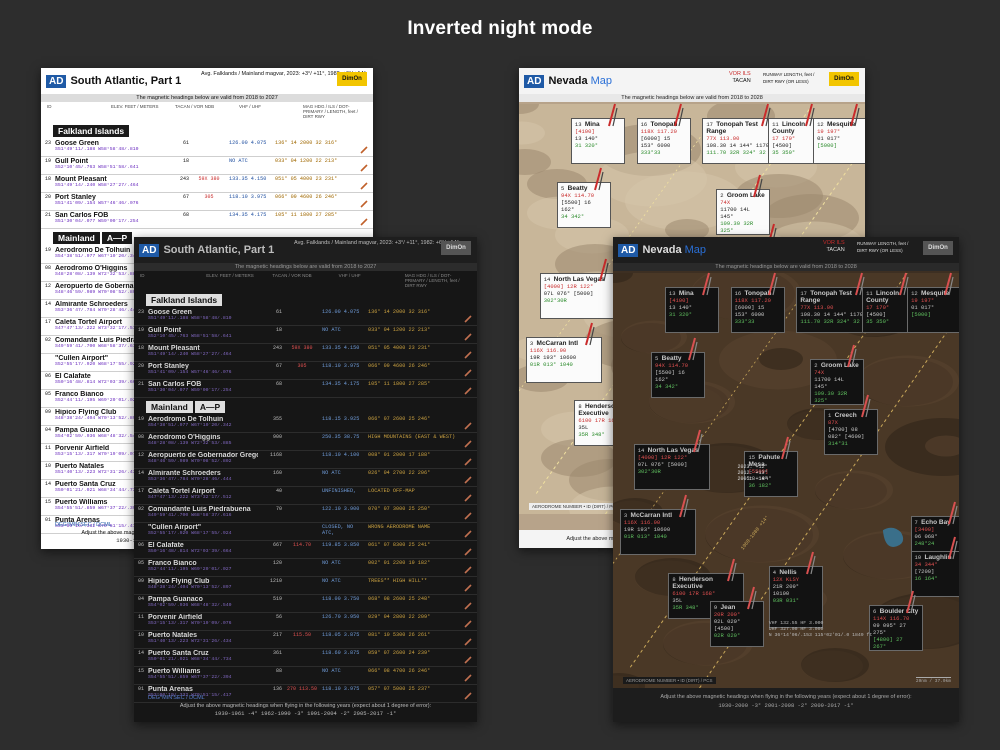  What do you see at coordinates (81, 179) in the screenshot?
I see `airfield-name: Mount Pleasant` at bounding box center [81, 179].